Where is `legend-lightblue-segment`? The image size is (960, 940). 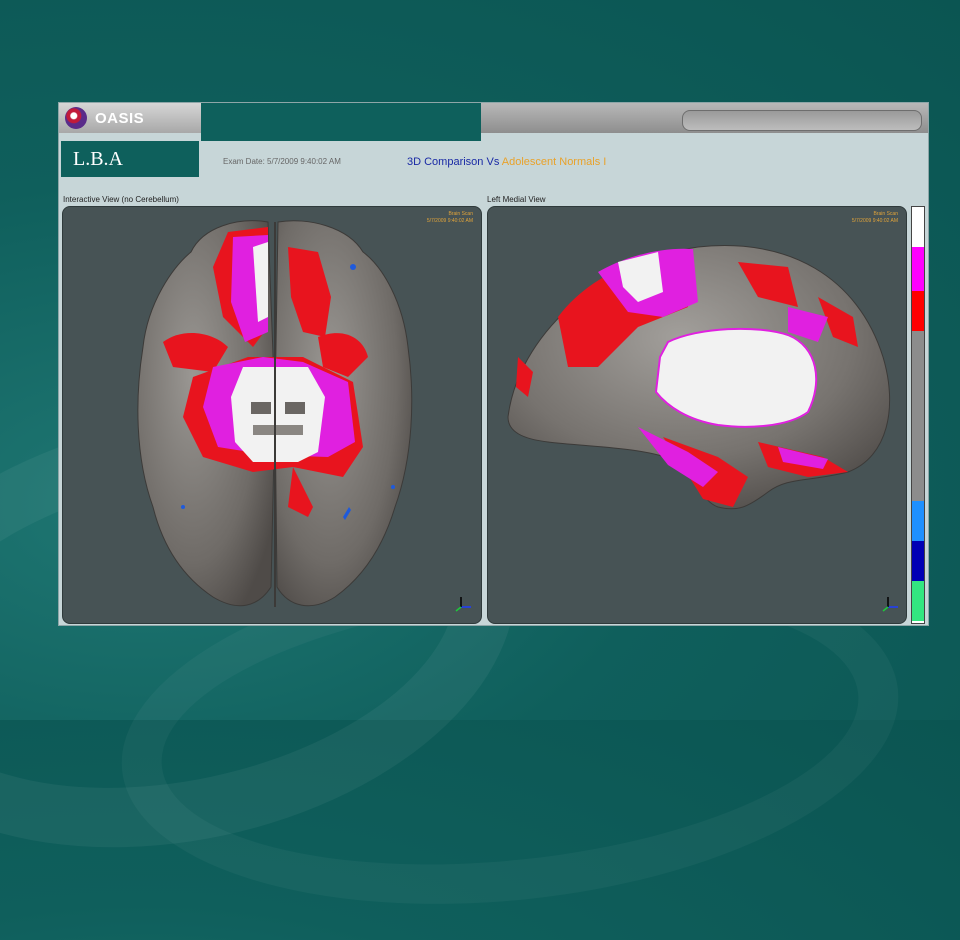 legend-lightblue-segment is located at coordinates (918, 521).